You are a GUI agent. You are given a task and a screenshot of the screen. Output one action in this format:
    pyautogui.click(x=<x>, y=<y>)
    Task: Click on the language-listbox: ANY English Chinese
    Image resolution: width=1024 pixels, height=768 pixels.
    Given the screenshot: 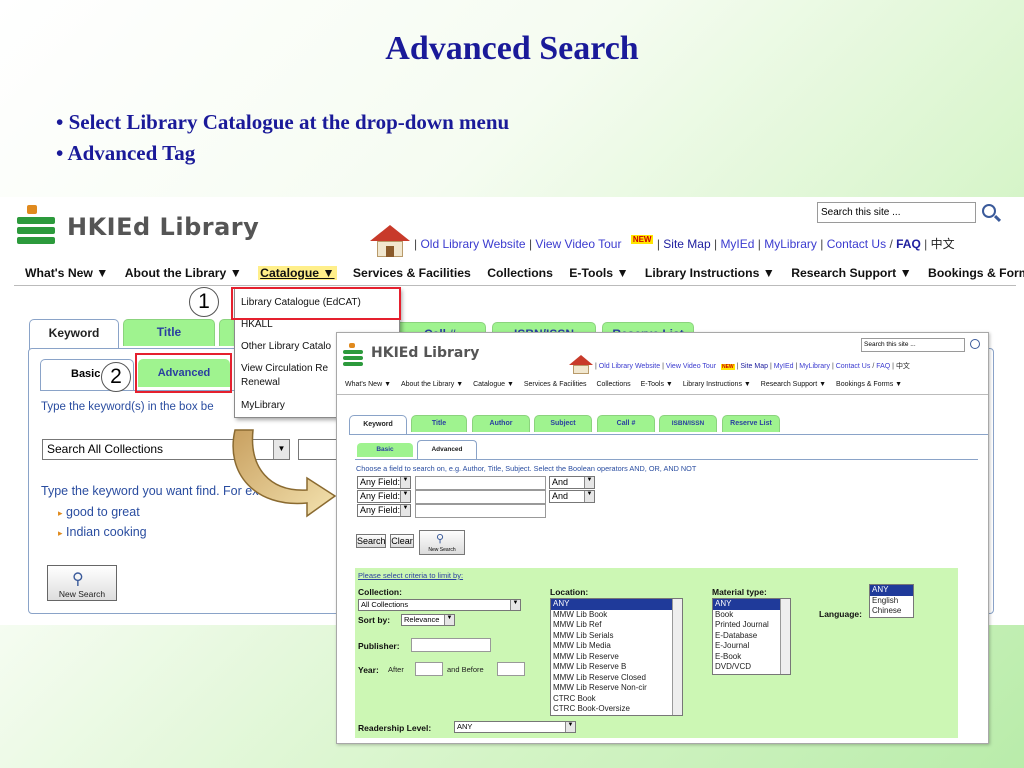 What is the action you would take?
    pyautogui.click(x=891, y=601)
    